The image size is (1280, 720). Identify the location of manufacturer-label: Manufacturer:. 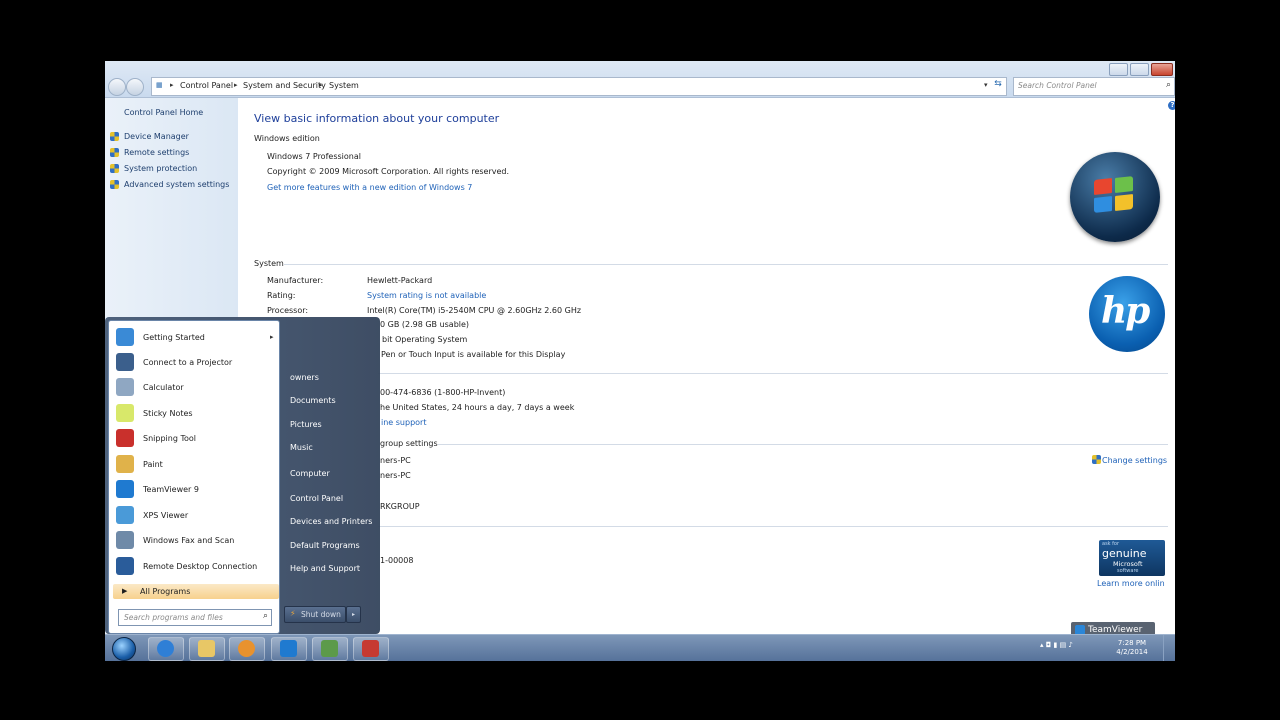
(295, 280).